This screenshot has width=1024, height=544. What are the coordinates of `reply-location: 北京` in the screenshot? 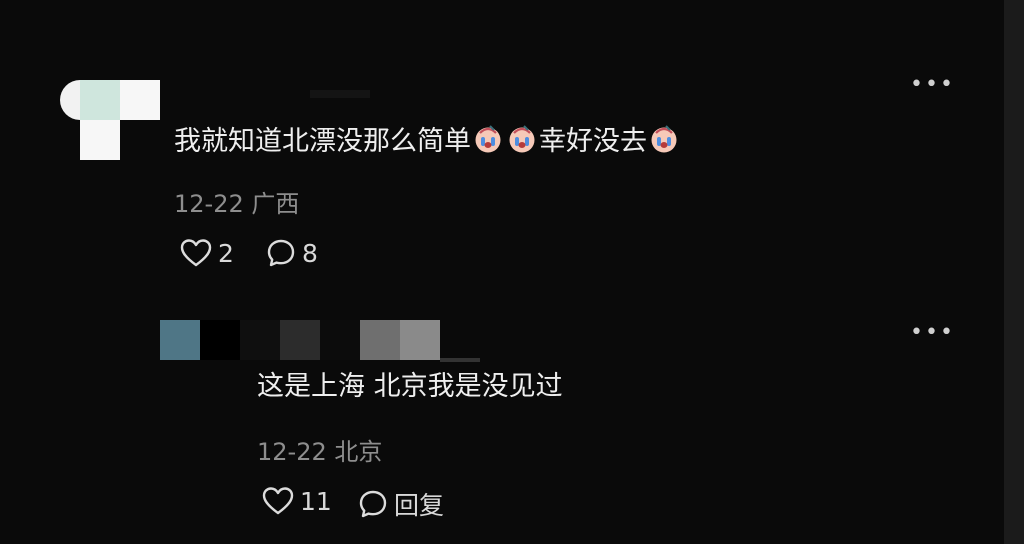 It's located at (358, 452).